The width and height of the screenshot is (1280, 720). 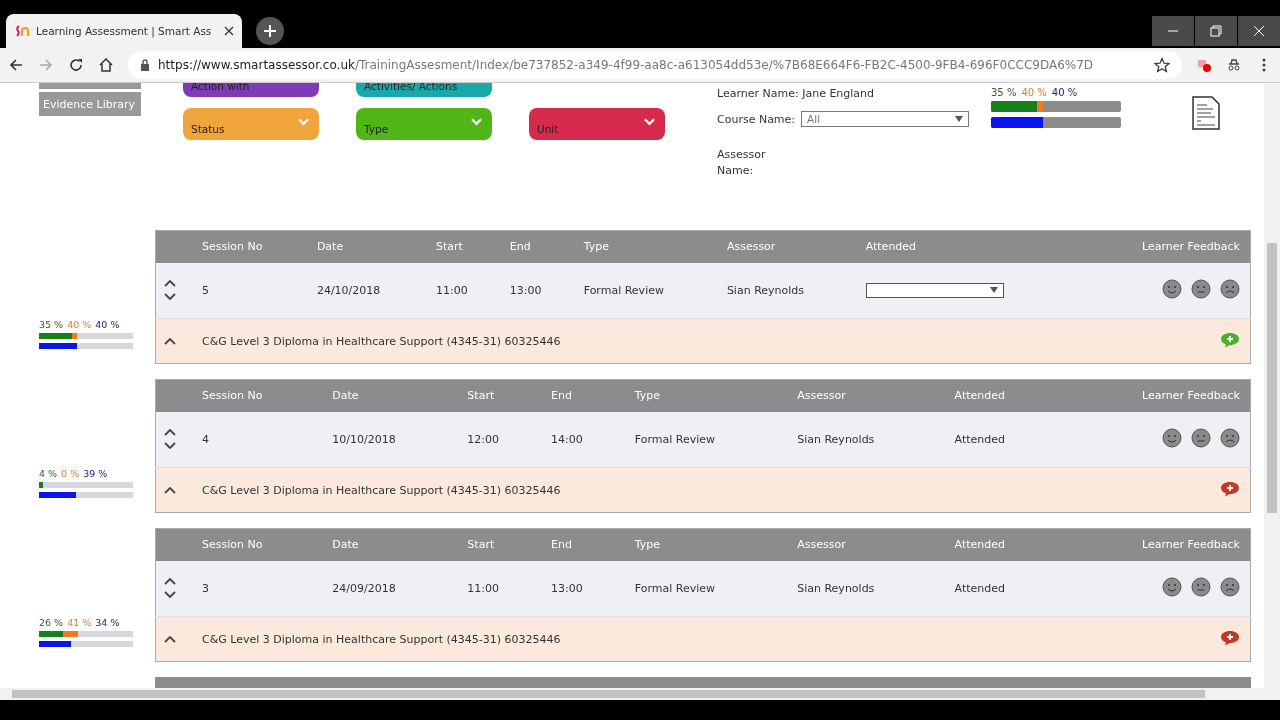 What do you see at coordinates (251, 124) in the screenshot?
I see `filter-dropdown: Status` at bounding box center [251, 124].